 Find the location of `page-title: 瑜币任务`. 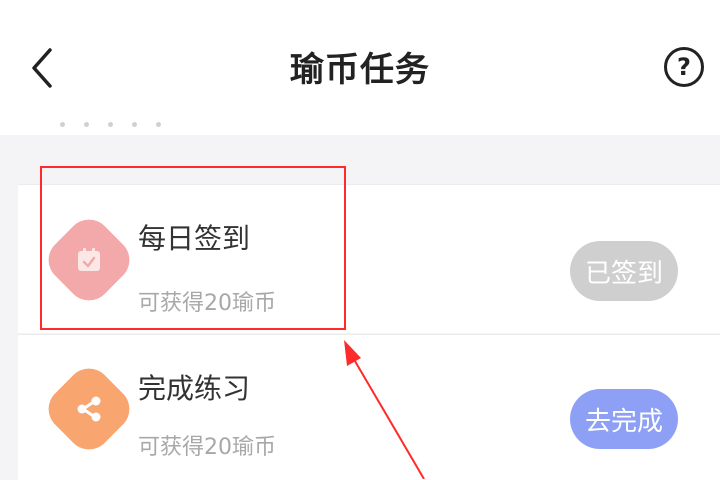

page-title: 瑜币任务 is located at coordinates (360, 70).